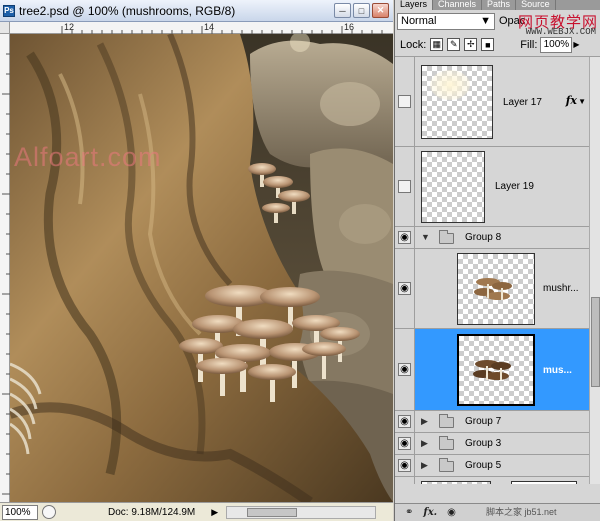 This screenshot has width=600, height=521. Describe the element at coordinates (20, 512) in the screenshot. I see `zoom-level-field: 100%` at that location.